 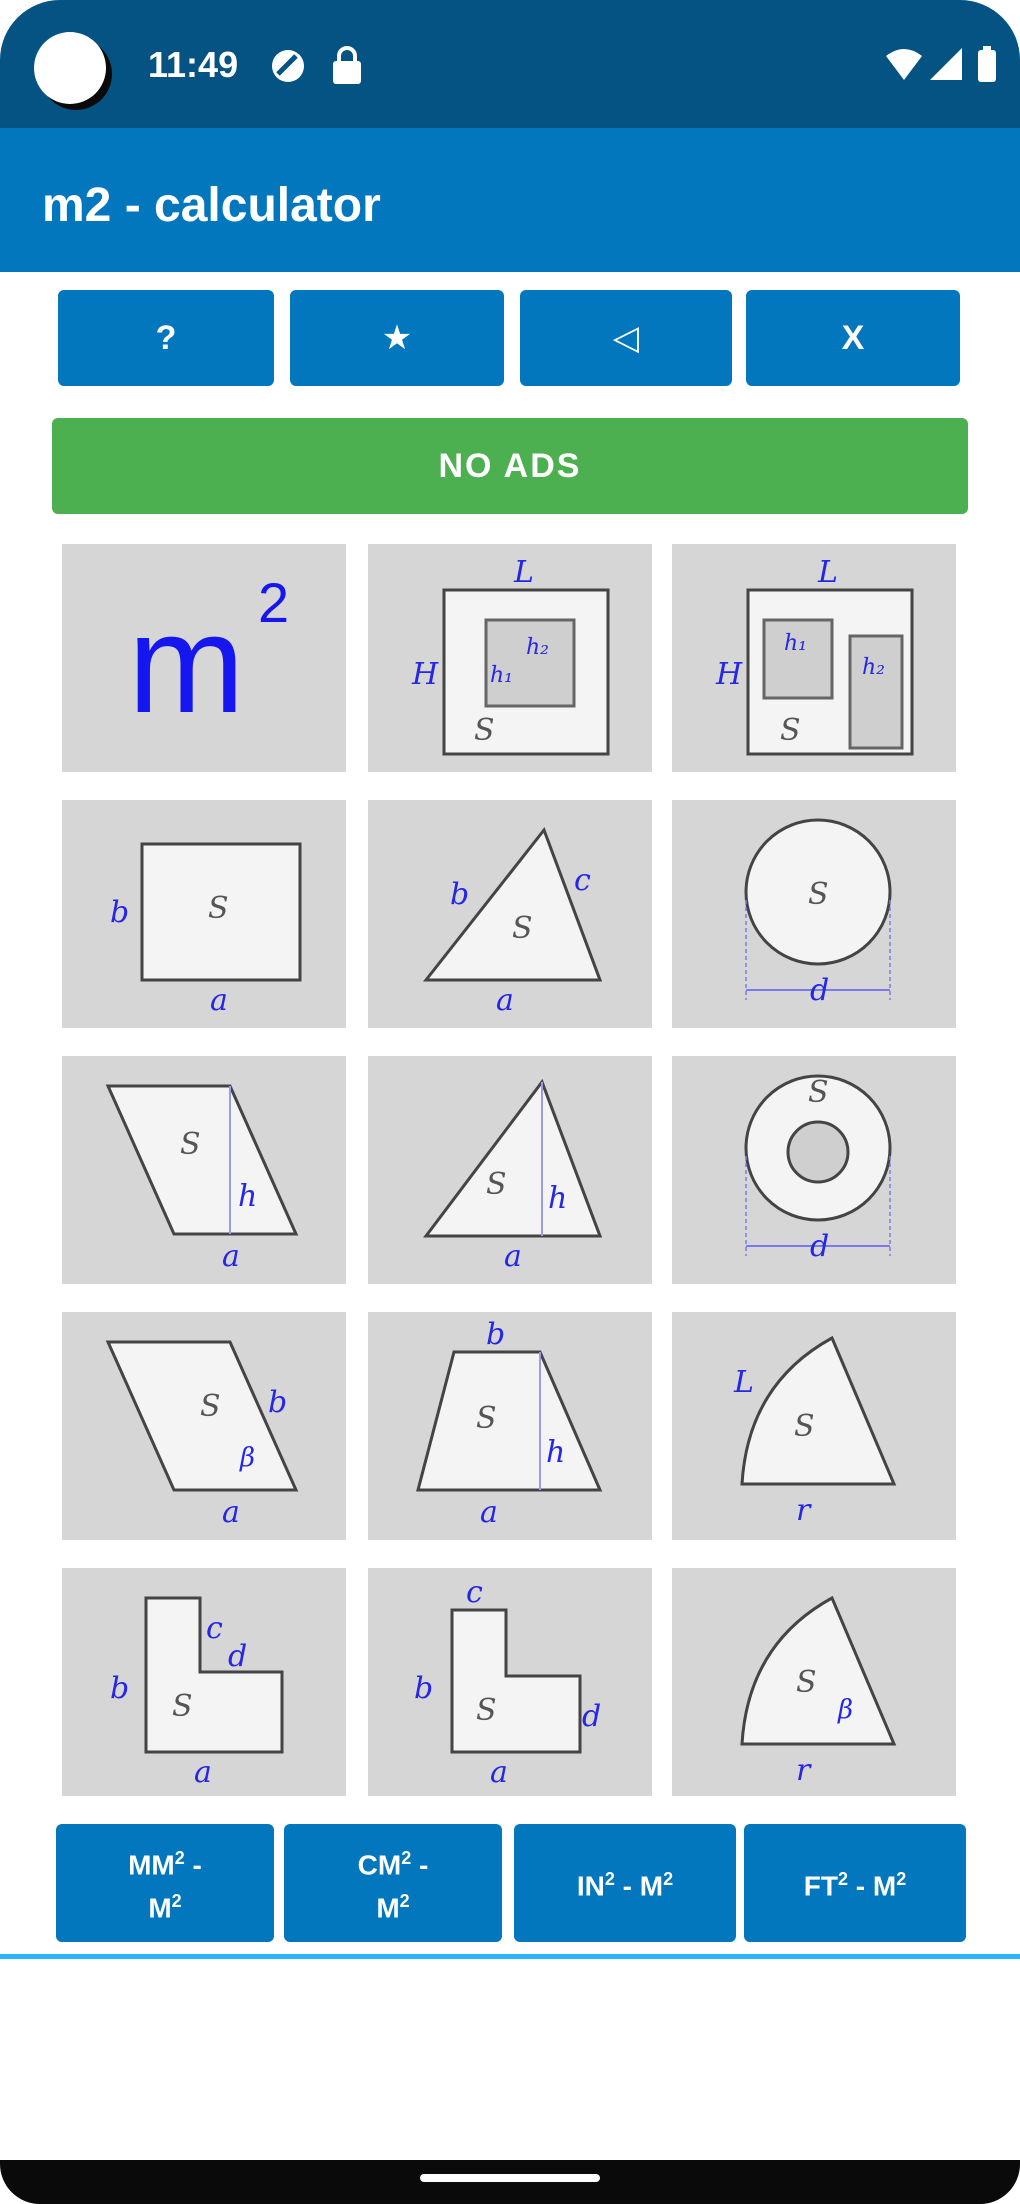 What do you see at coordinates (202, 1179) in the screenshot?
I see `parallelogram-height-icon: h a S` at bounding box center [202, 1179].